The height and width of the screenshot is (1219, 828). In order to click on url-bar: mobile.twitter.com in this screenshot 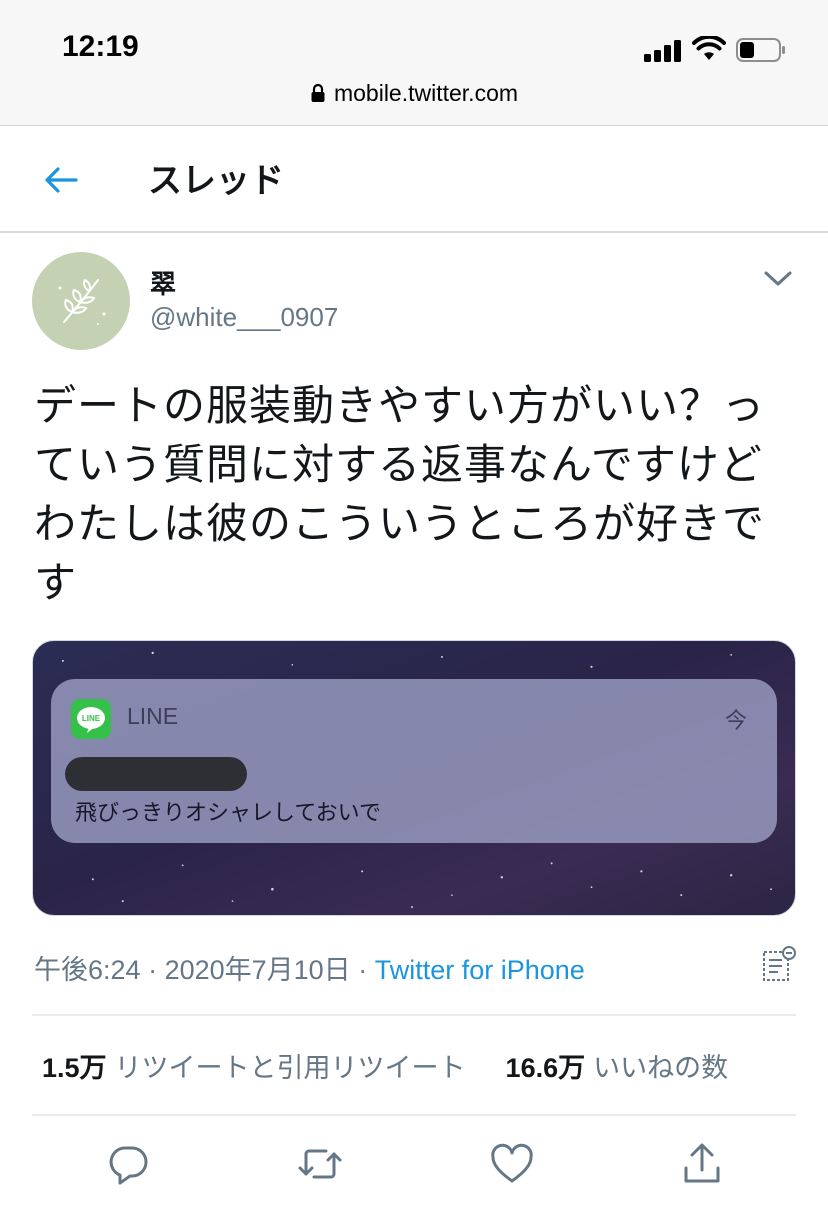, I will do `click(414, 93)`.